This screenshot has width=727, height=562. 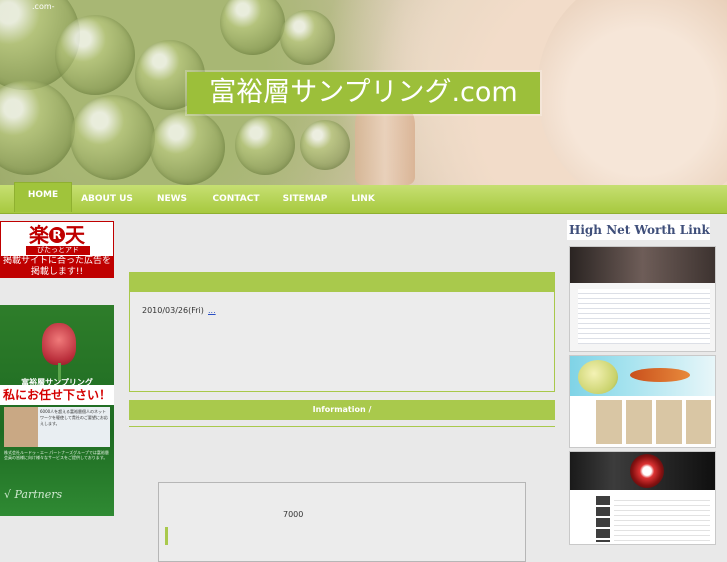 What do you see at coordinates (342, 282) in the screenshot?
I see `news-box-header` at bounding box center [342, 282].